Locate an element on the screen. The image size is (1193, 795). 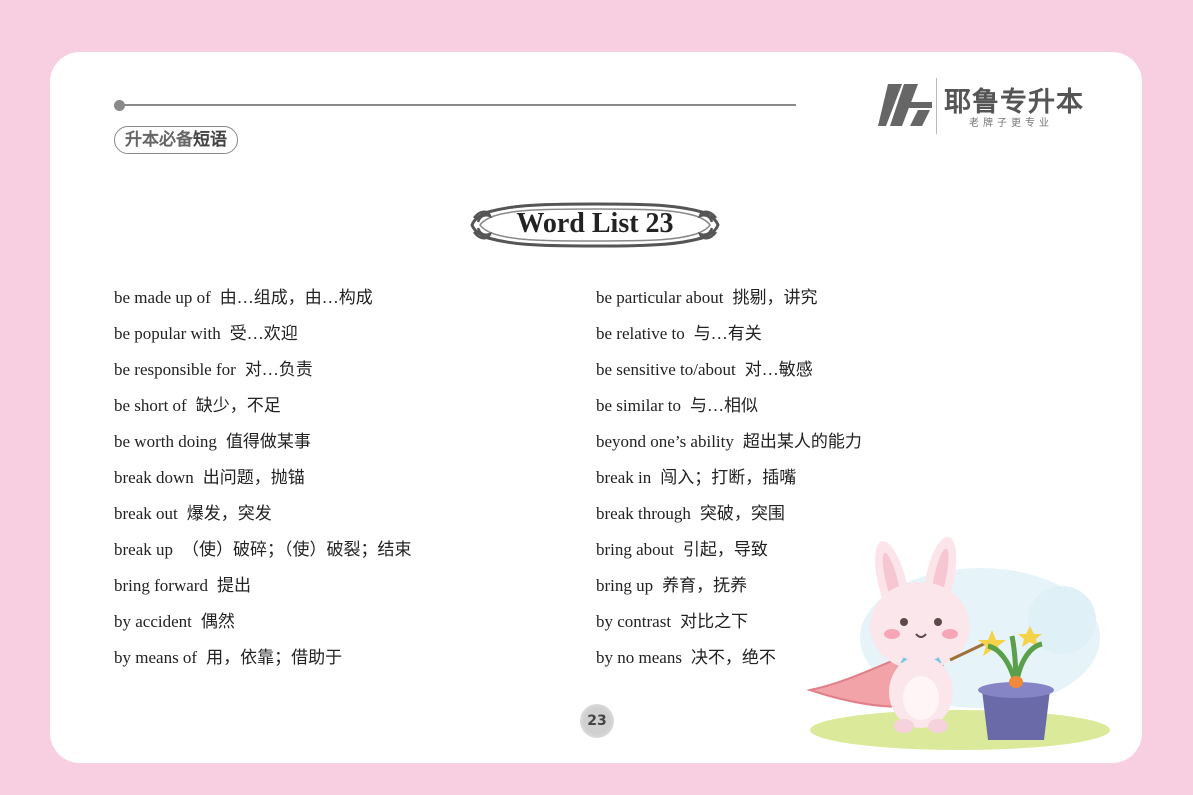
phrase-meaning: 闯入；打断，插嘴 is located at coordinates (728, 477).